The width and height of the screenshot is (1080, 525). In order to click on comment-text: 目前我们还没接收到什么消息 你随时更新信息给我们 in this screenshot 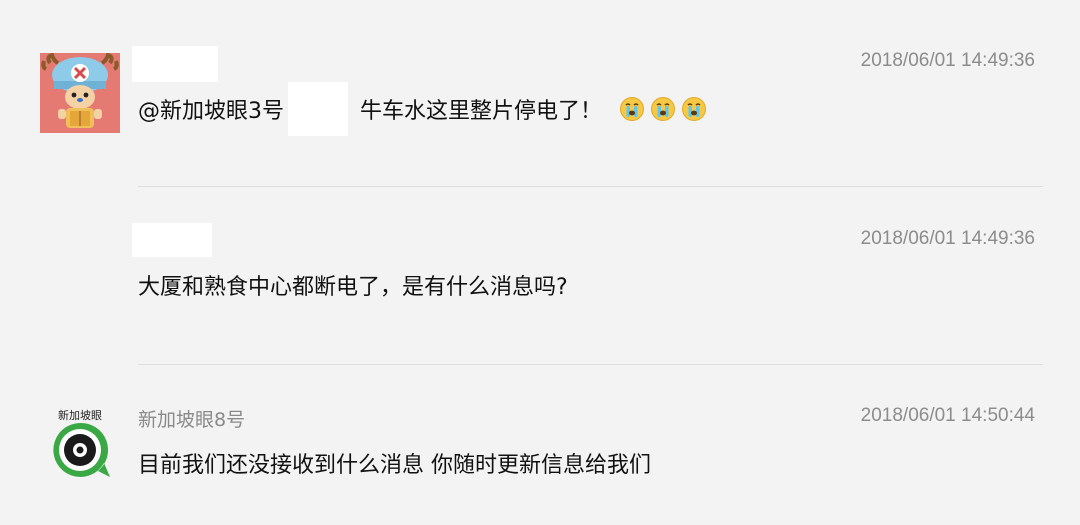, I will do `click(394, 465)`.